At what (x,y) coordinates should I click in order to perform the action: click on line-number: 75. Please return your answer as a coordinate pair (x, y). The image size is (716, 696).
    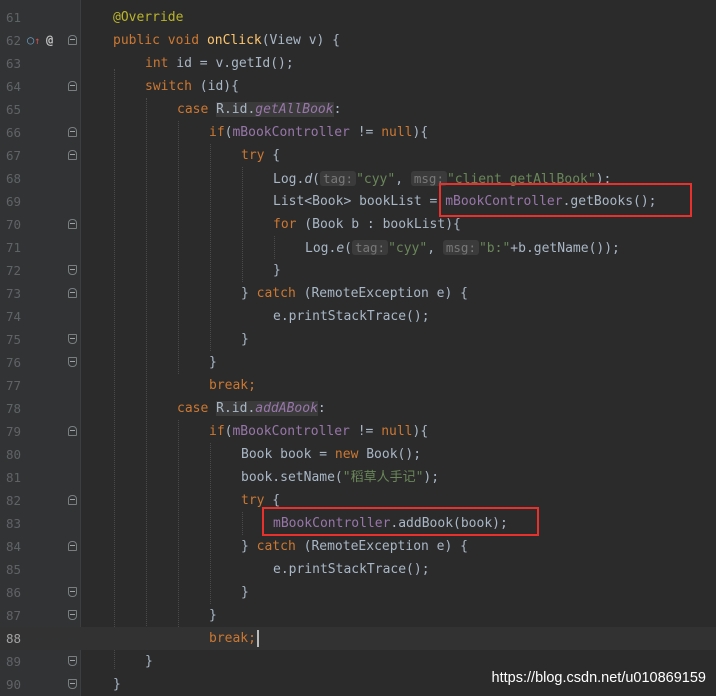
    Looking at the image, I should click on (13, 339).